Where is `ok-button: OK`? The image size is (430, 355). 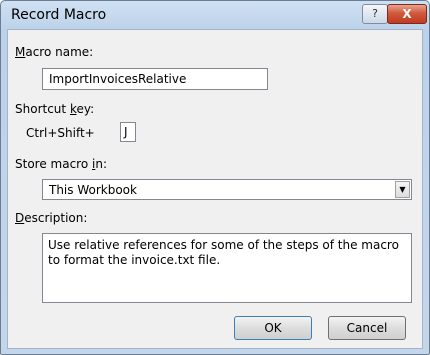
ok-button: OK is located at coordinates (273, 328).